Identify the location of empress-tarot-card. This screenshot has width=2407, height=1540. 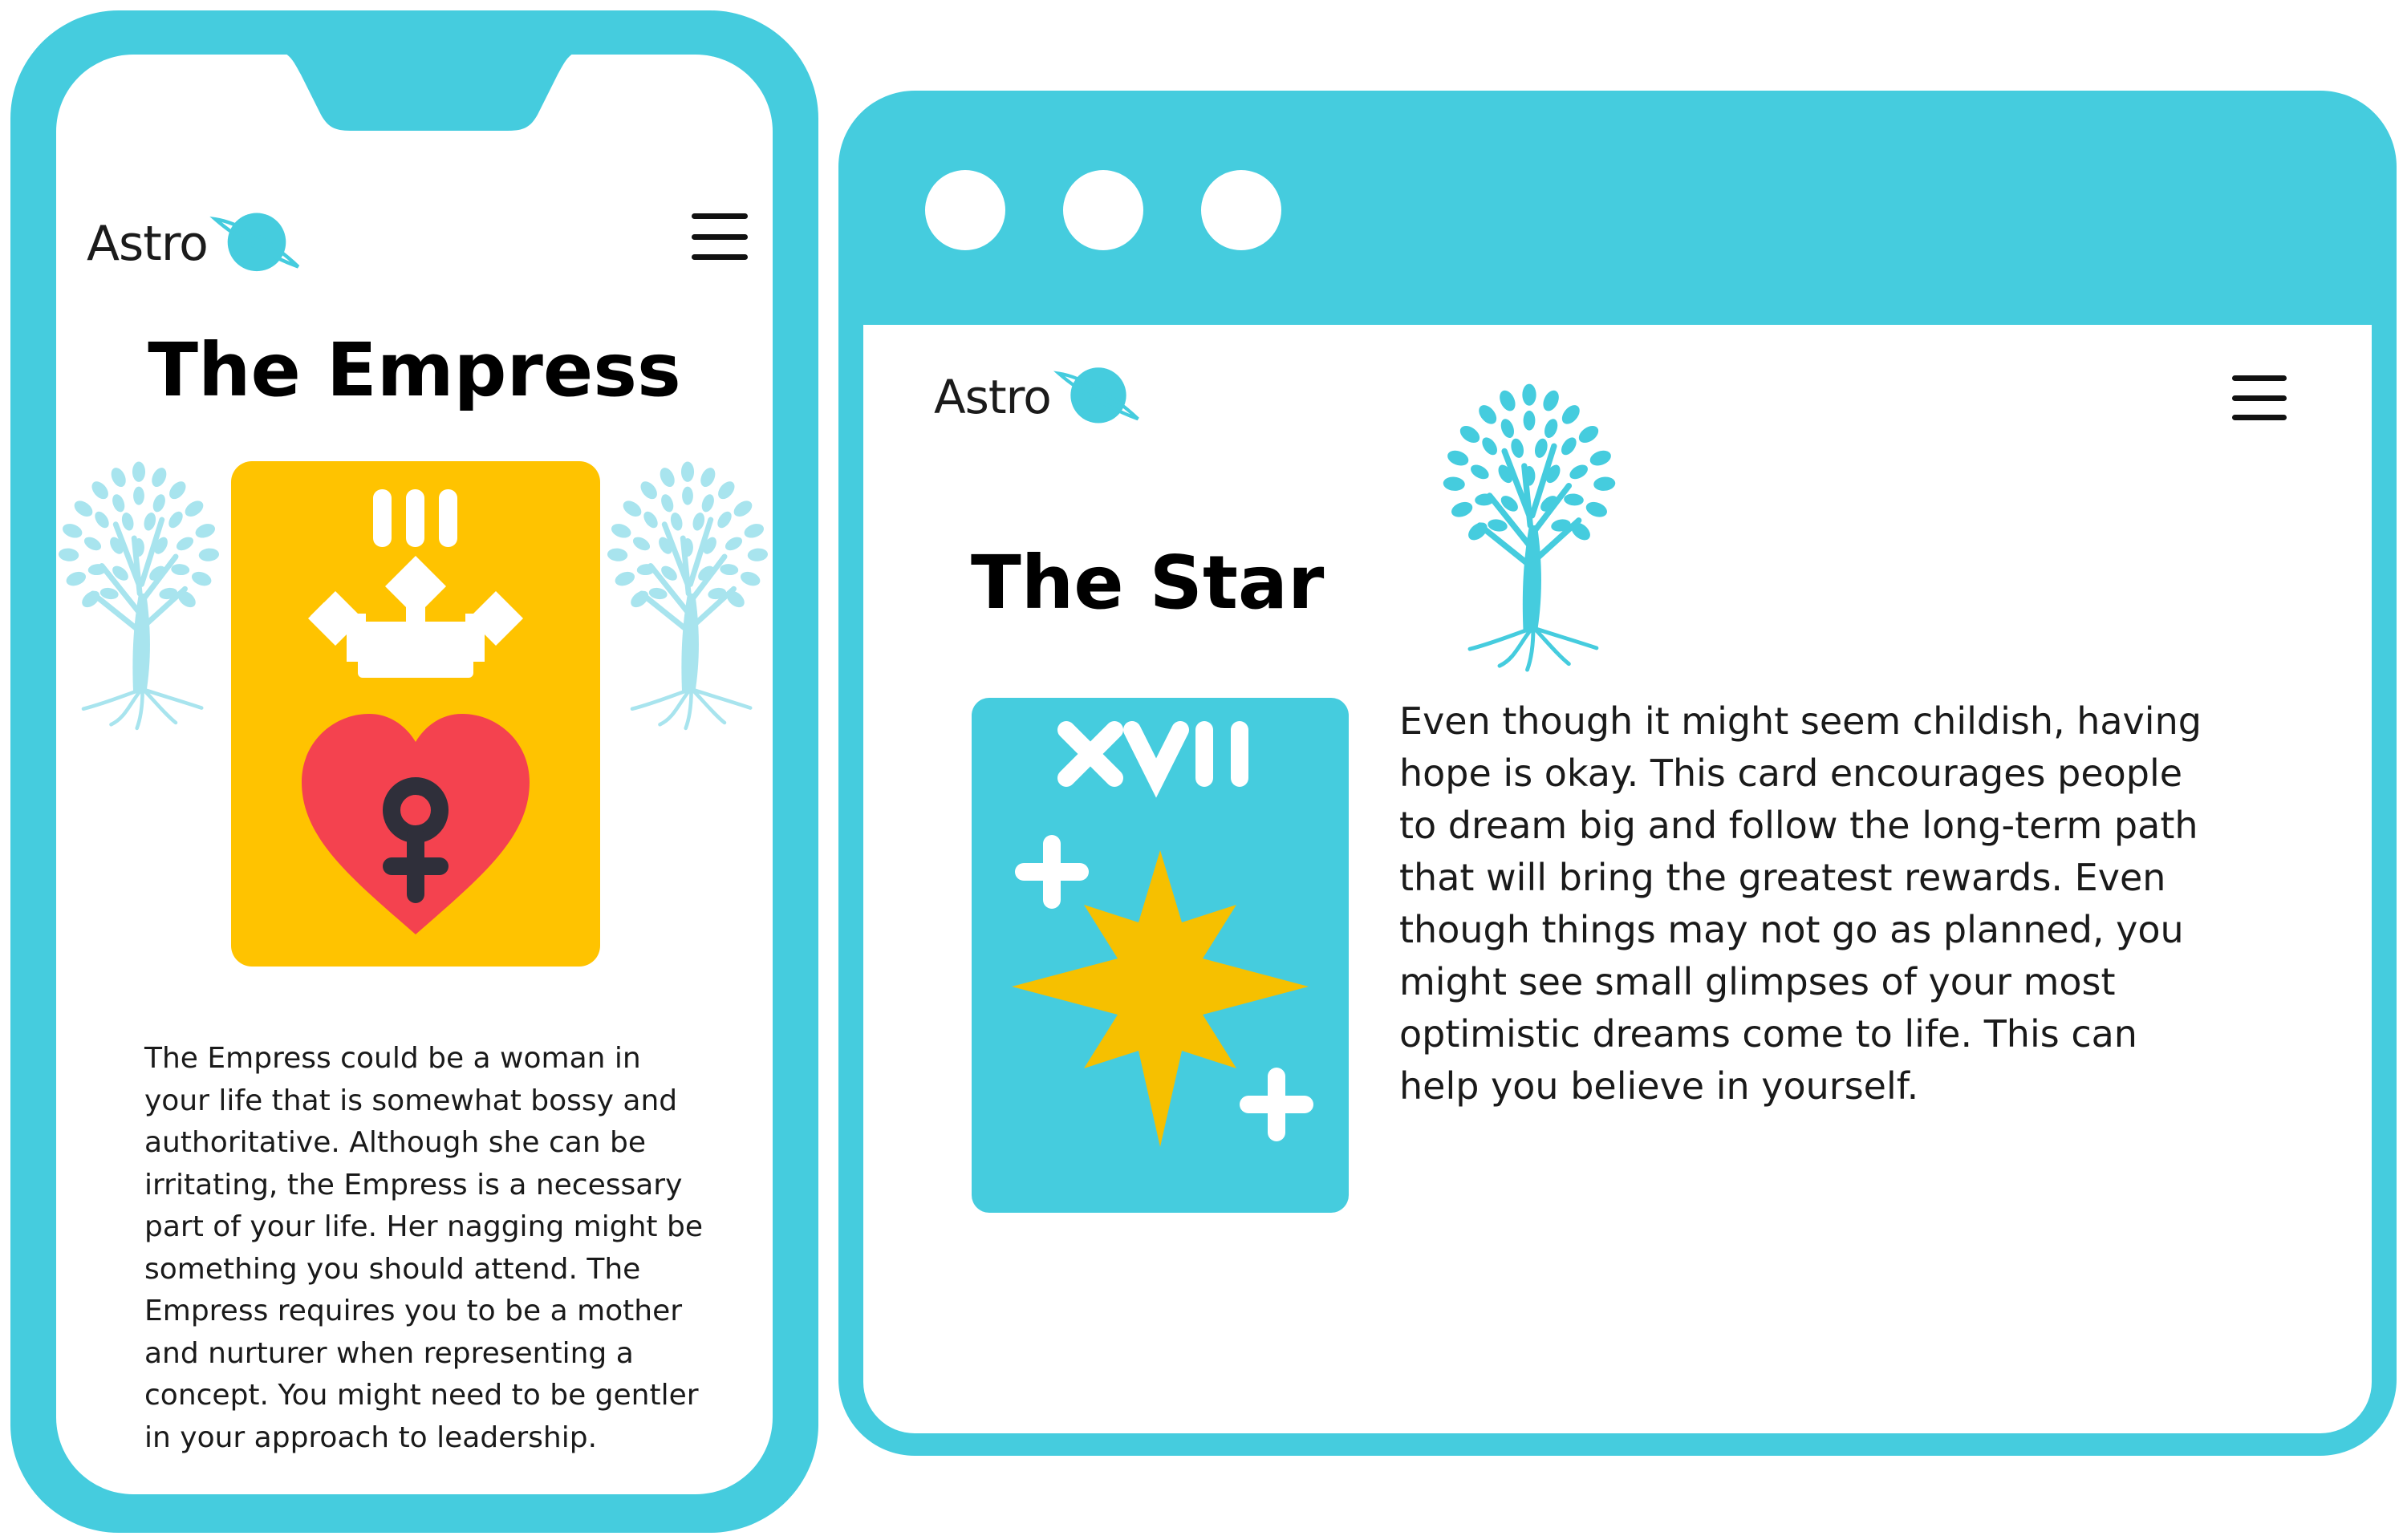
(415, 714).